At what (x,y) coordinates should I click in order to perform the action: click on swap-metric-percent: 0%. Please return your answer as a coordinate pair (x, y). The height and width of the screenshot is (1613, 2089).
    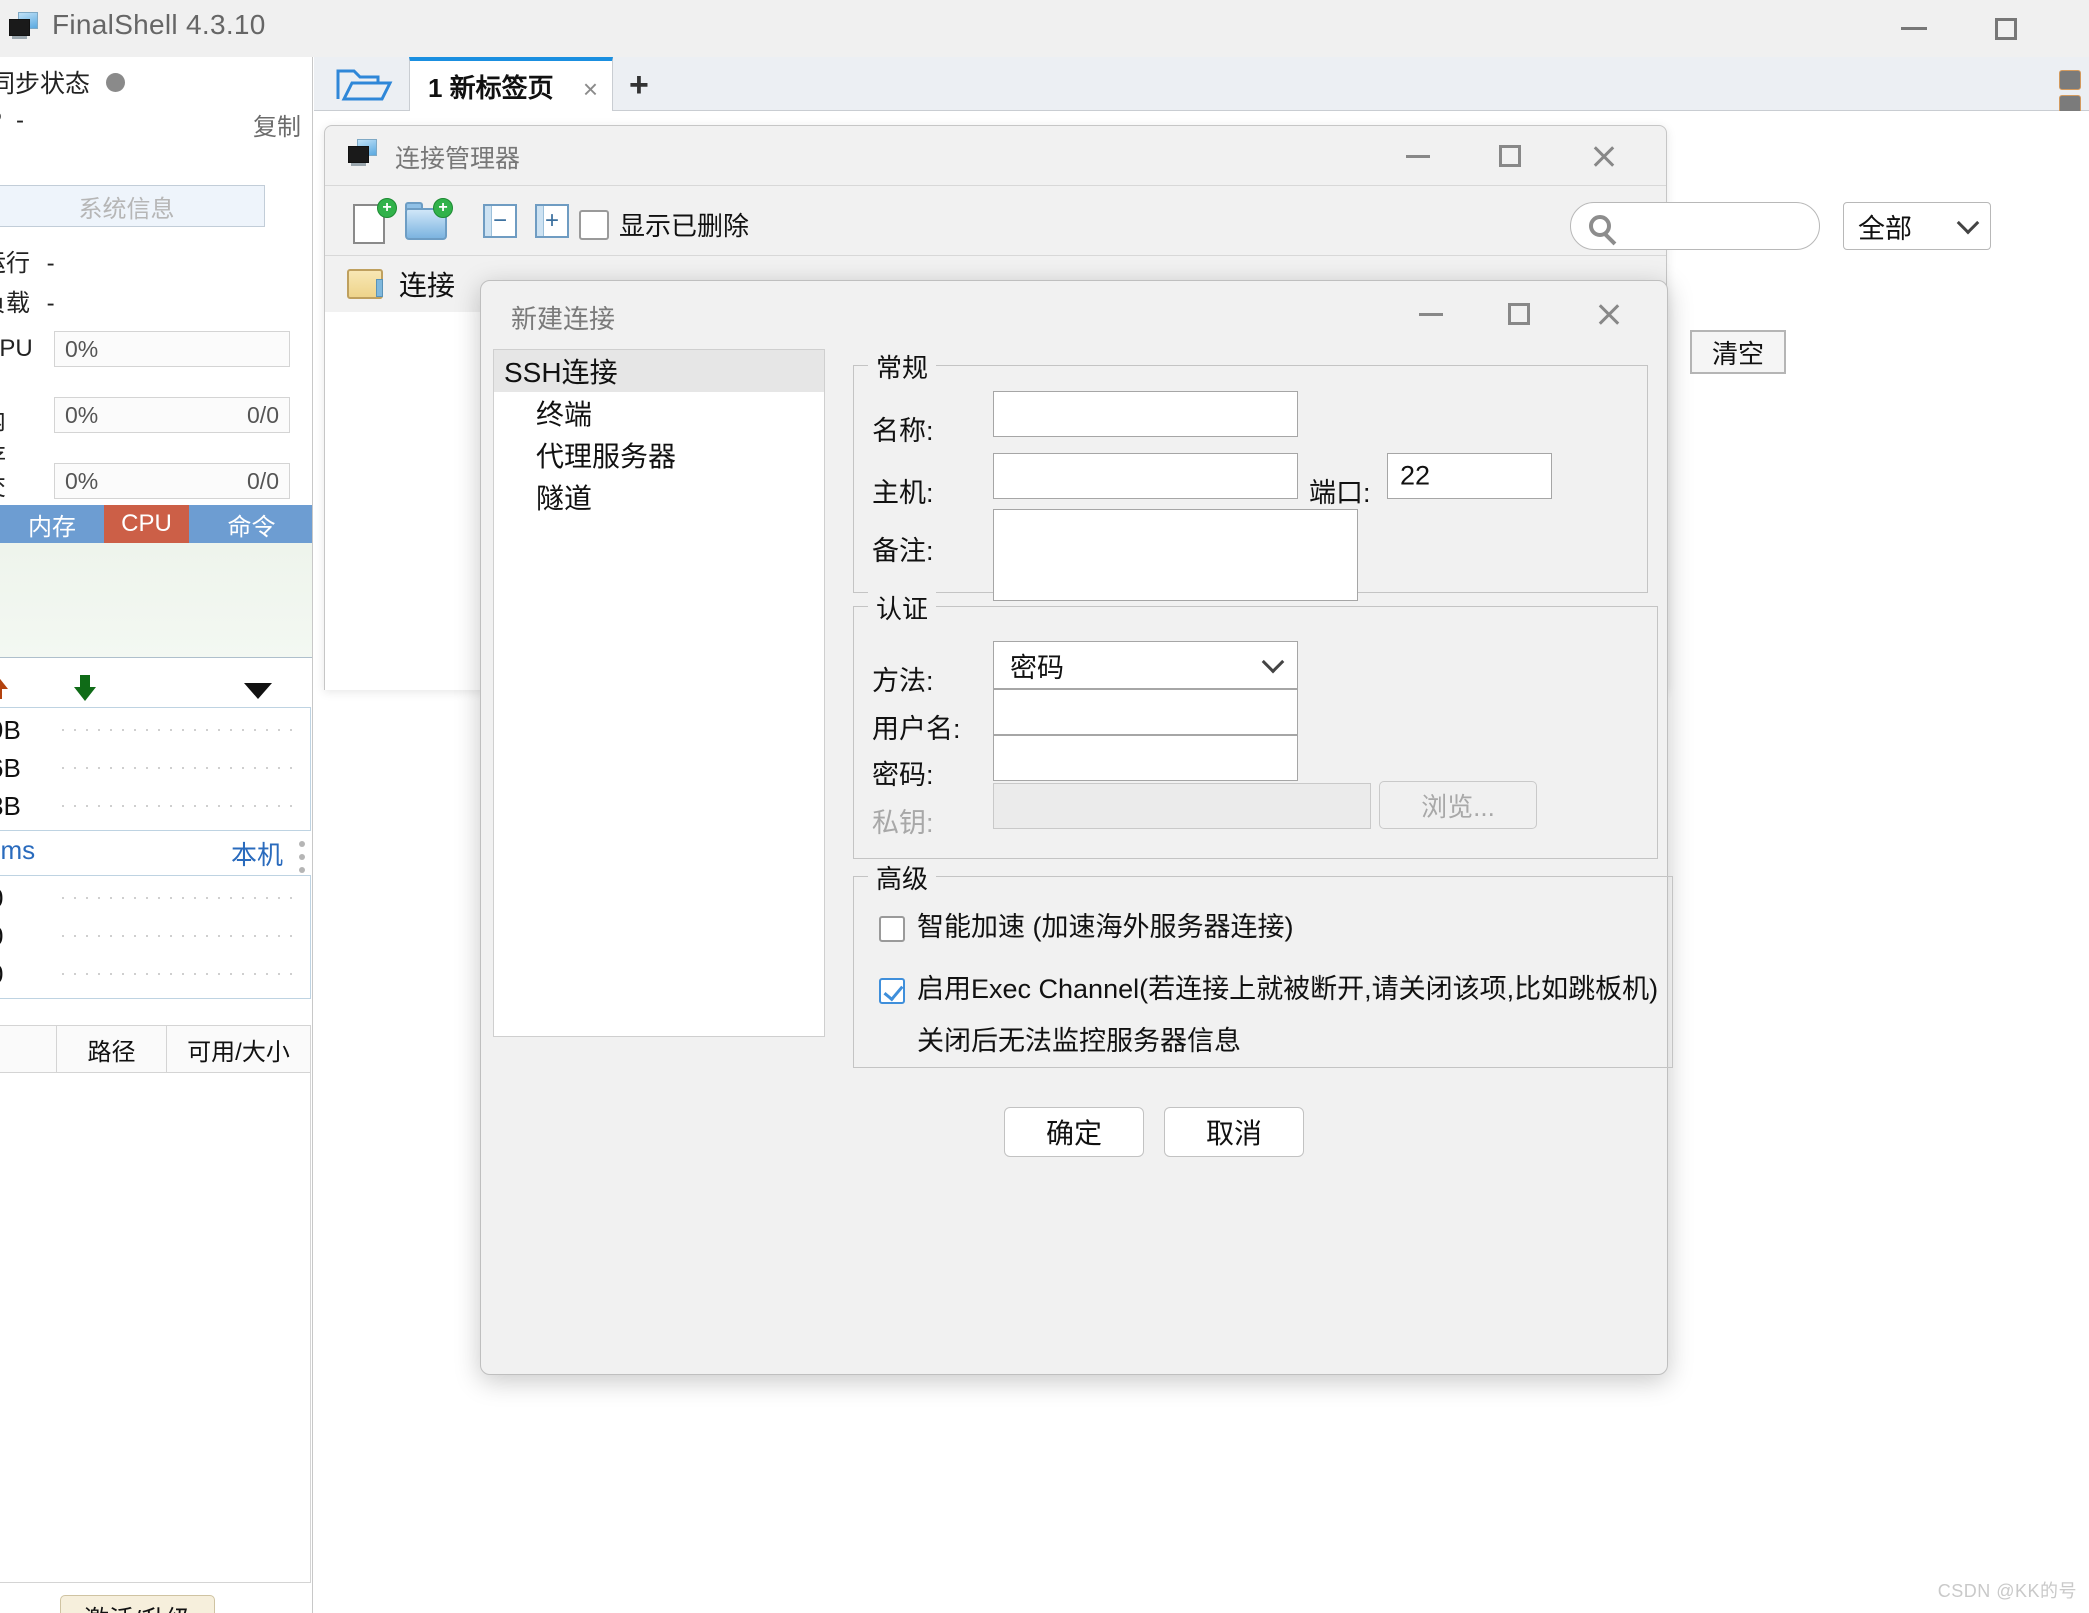
    Looking at the image, I should click on (82, 480).